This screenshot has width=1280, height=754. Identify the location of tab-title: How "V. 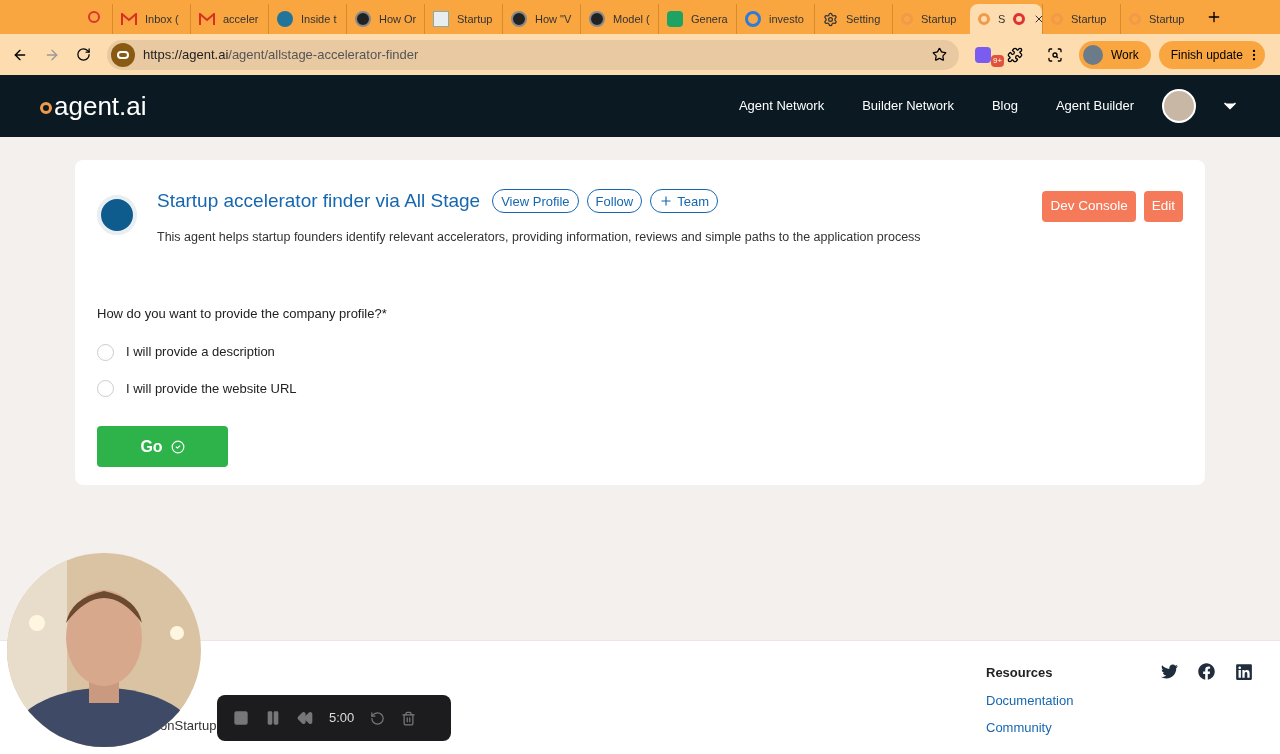
(553, 19).